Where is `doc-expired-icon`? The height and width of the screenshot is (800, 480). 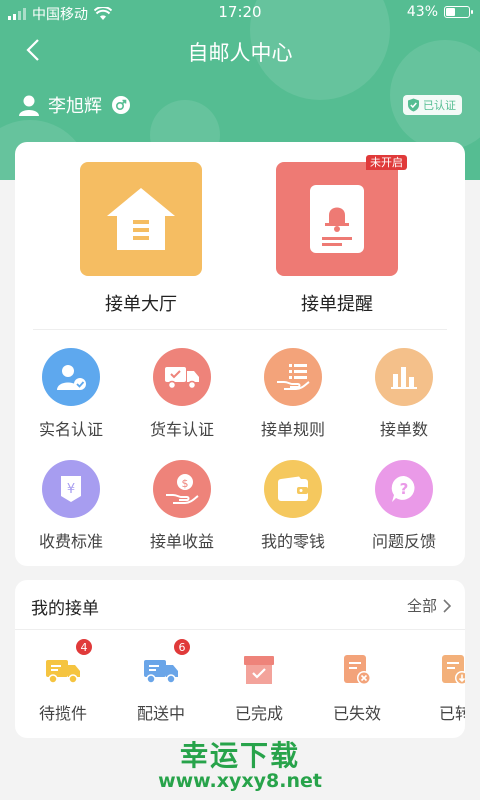
doc-expired-icon is located at coordinates (357, 670).